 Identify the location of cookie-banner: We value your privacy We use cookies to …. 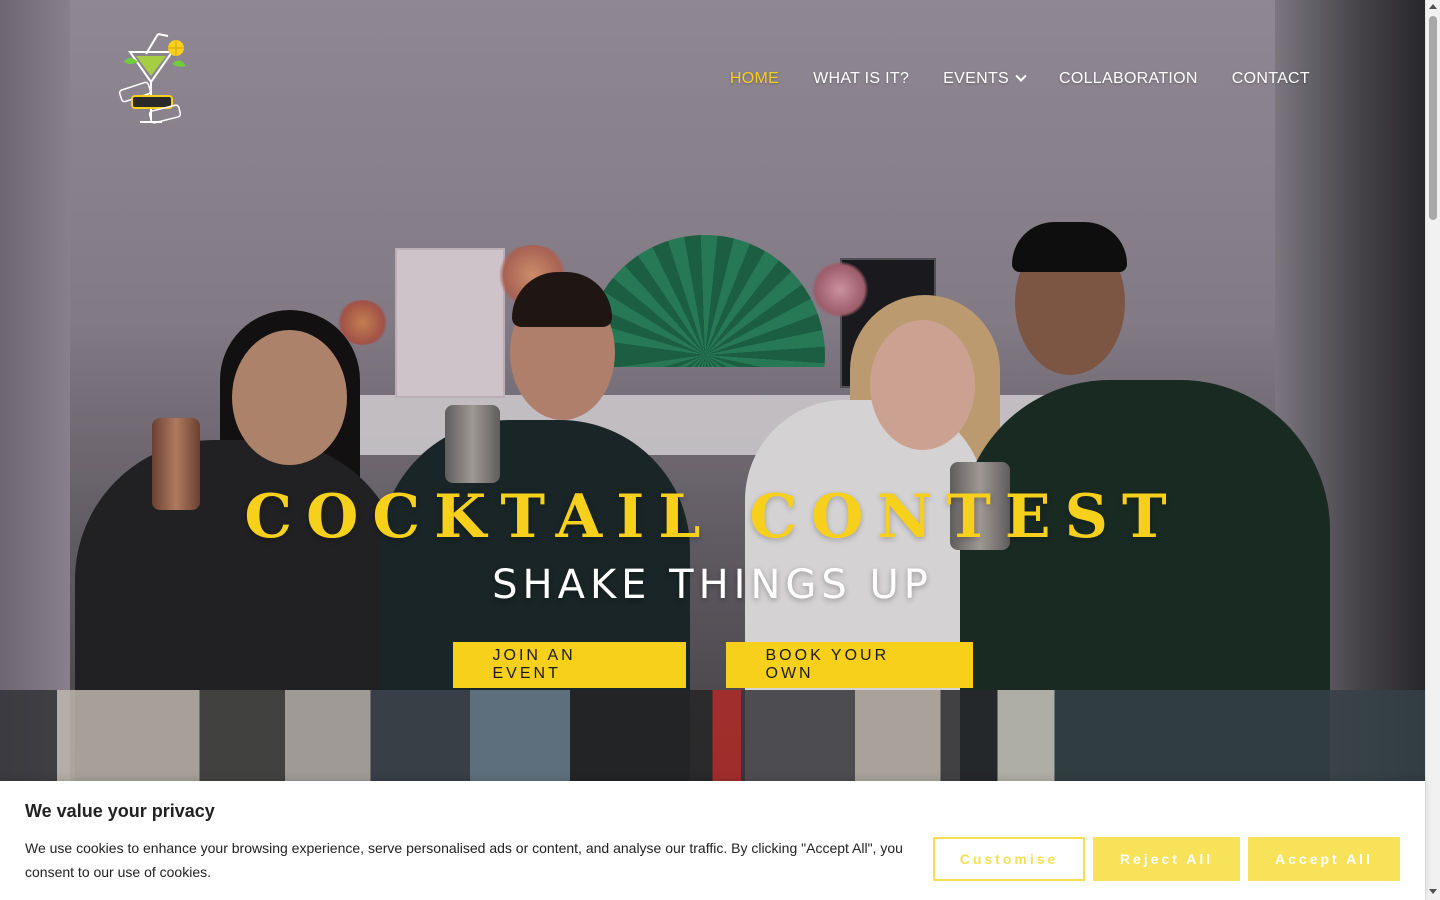
(712, 840).